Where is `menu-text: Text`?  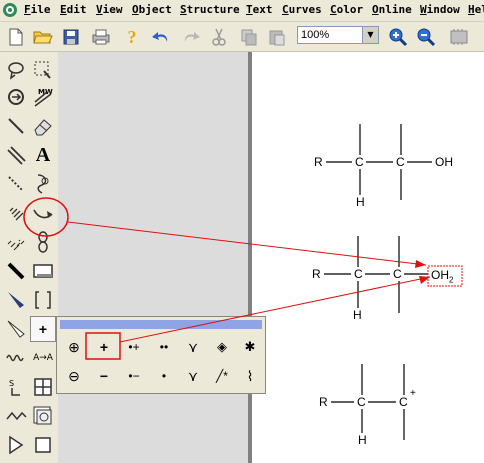
menu-text: Text is located at coordinates (259, 9).